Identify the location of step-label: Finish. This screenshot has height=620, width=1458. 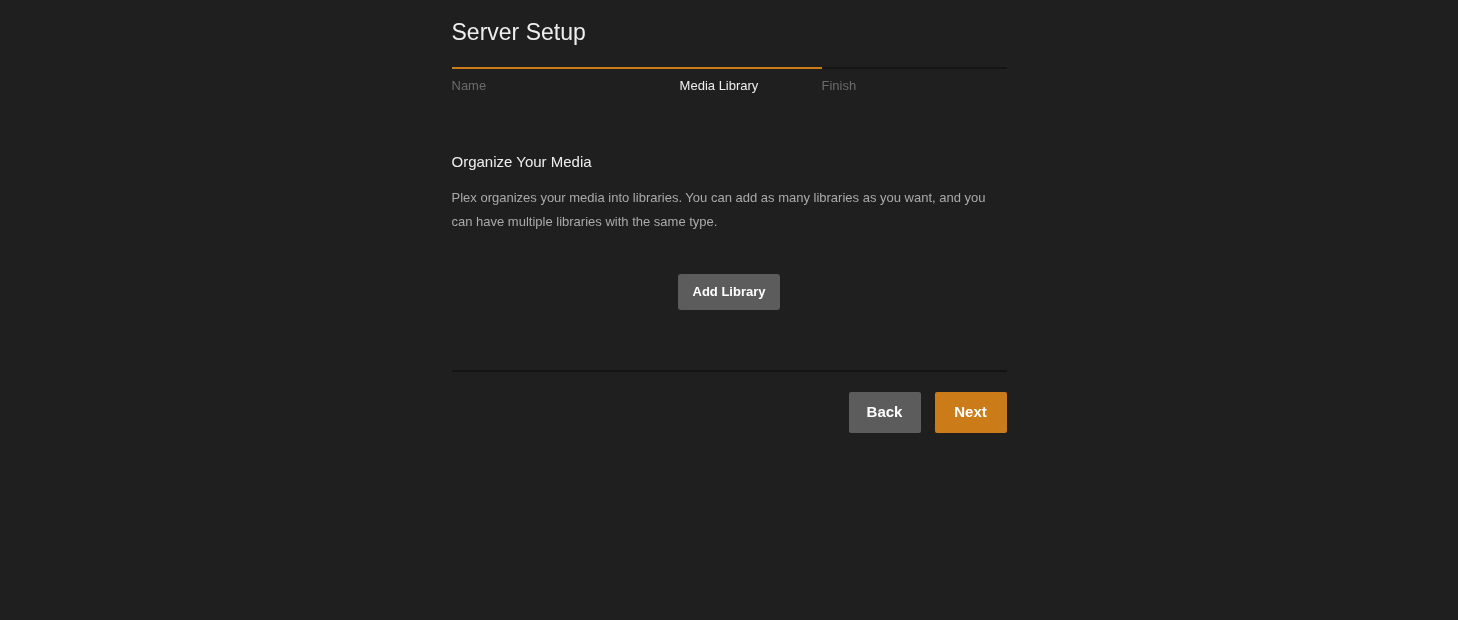
(839, 86).